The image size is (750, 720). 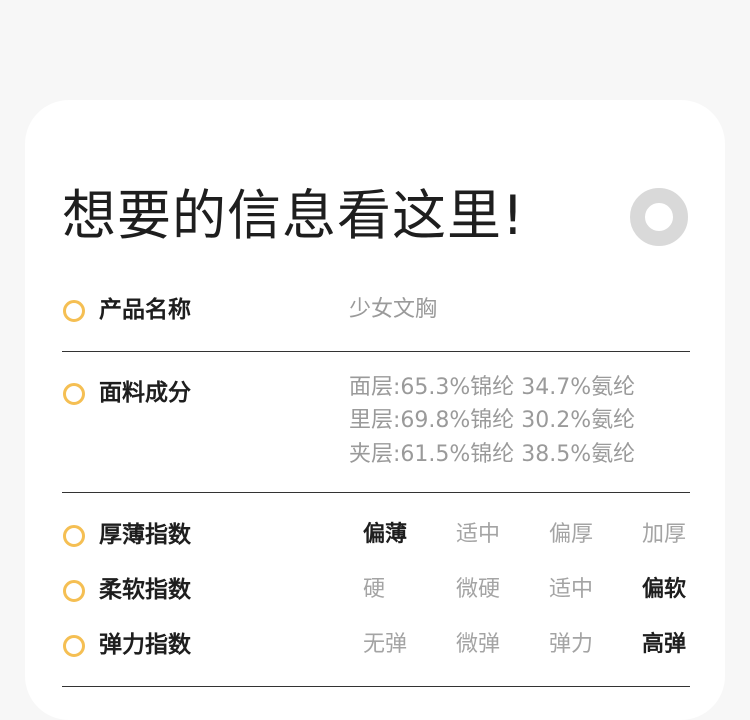 I want to click on thickness-option: 偏薄, so click(x=385, y=535).